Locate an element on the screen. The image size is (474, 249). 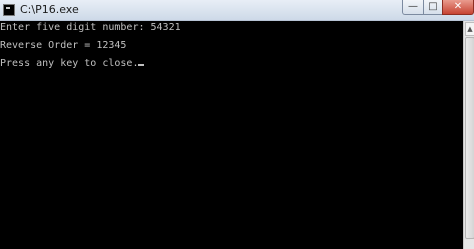
maximize-icon: □ is located at coordinates (433, 6).